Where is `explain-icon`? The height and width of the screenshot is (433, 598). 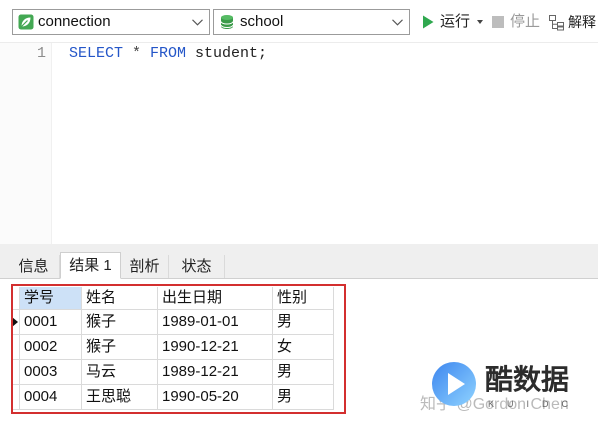
explain-icon is located at coordinates (556, 23).